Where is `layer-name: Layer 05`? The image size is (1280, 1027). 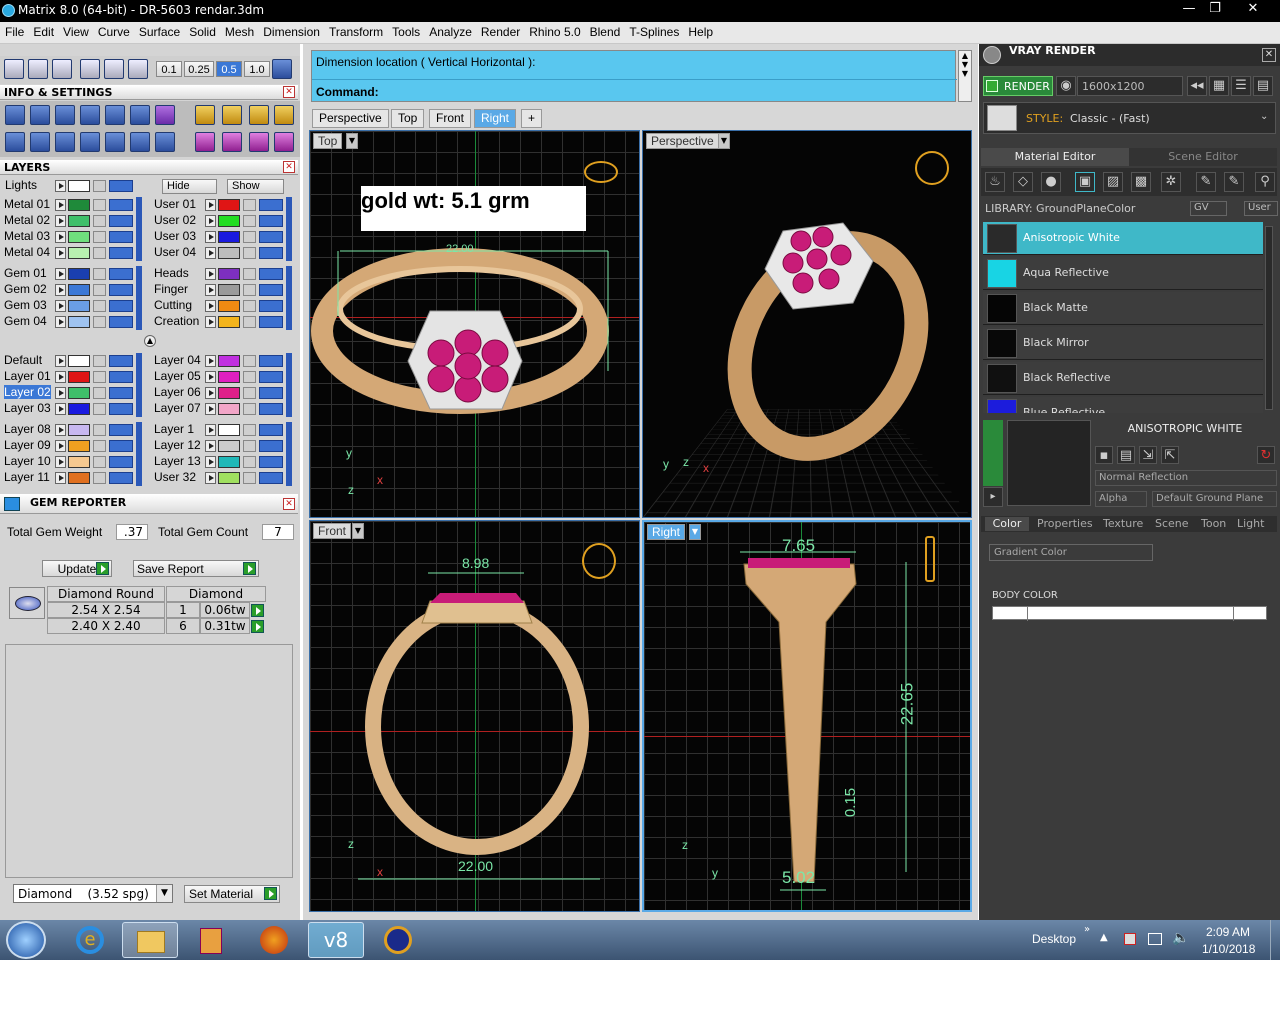
layer-name: Layer 05 is located at coordinates (177, 376).